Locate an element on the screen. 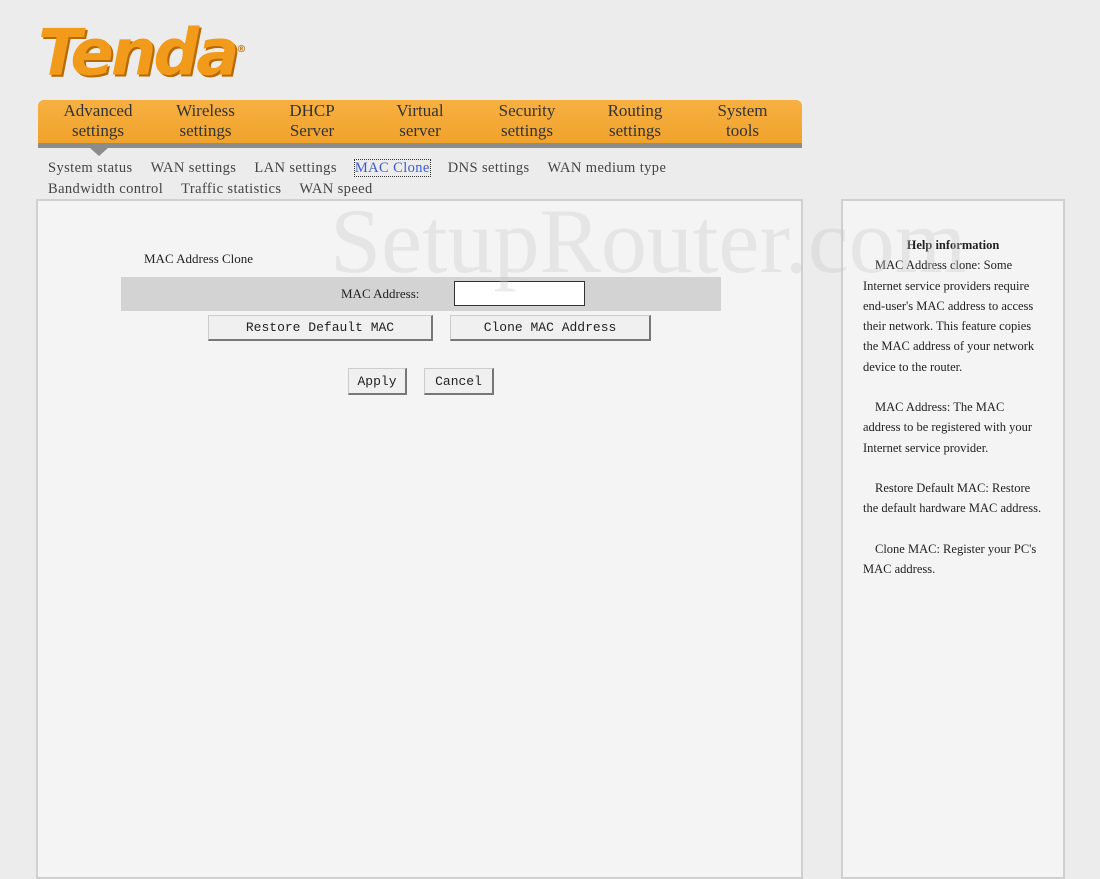  subnav-dns-settings: DNS settings is located at coordinates (489, 168).